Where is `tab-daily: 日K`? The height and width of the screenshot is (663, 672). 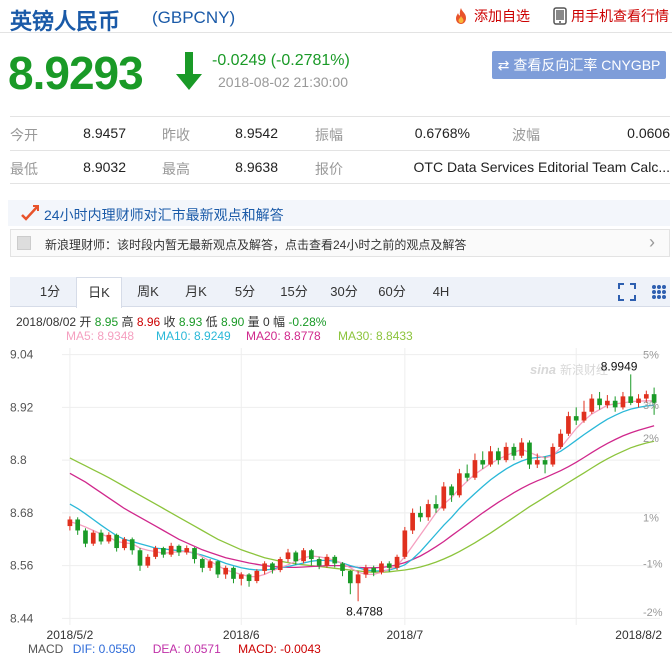 tab-daily: 日K is located at coordinates (99, 292).